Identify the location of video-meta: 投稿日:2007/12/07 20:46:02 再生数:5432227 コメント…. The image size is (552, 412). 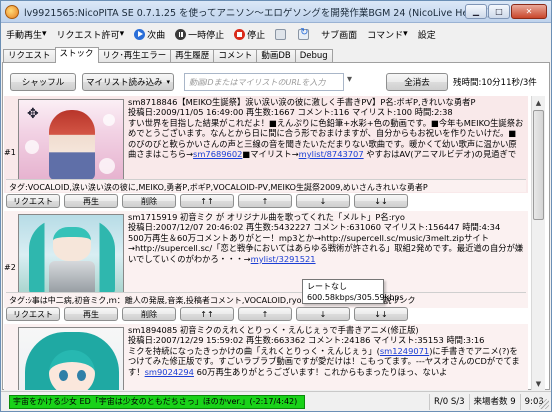
(314, 227).